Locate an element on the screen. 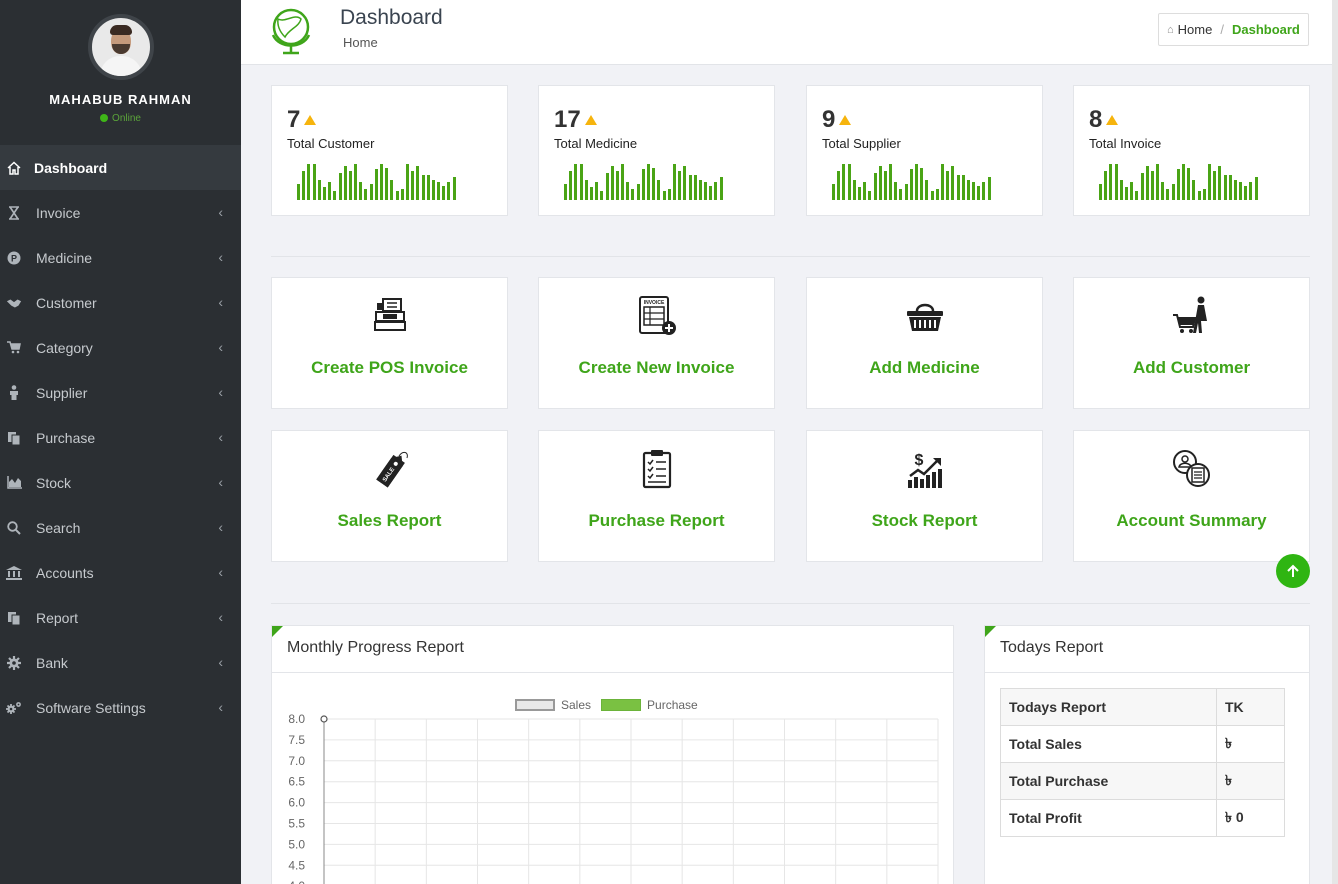  sidebar-item-medicine: P Medicine ‹ is located at coordinates (120, 257).